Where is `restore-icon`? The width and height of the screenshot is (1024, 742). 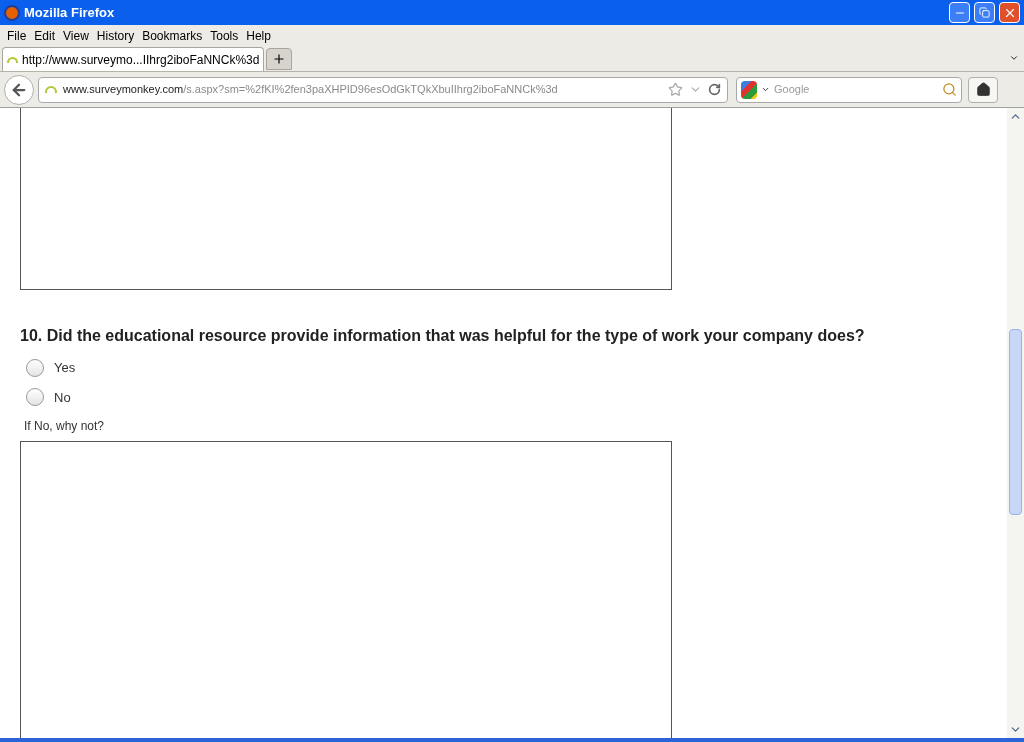
restore-icon is located at coordinates (984, 12).